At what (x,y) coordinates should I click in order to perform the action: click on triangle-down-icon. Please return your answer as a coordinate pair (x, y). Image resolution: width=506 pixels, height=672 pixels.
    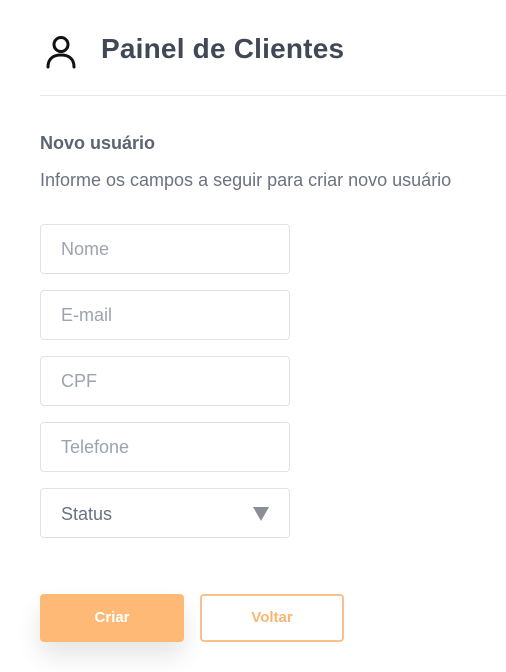
    Looking at the image, I should click on (261, 514).